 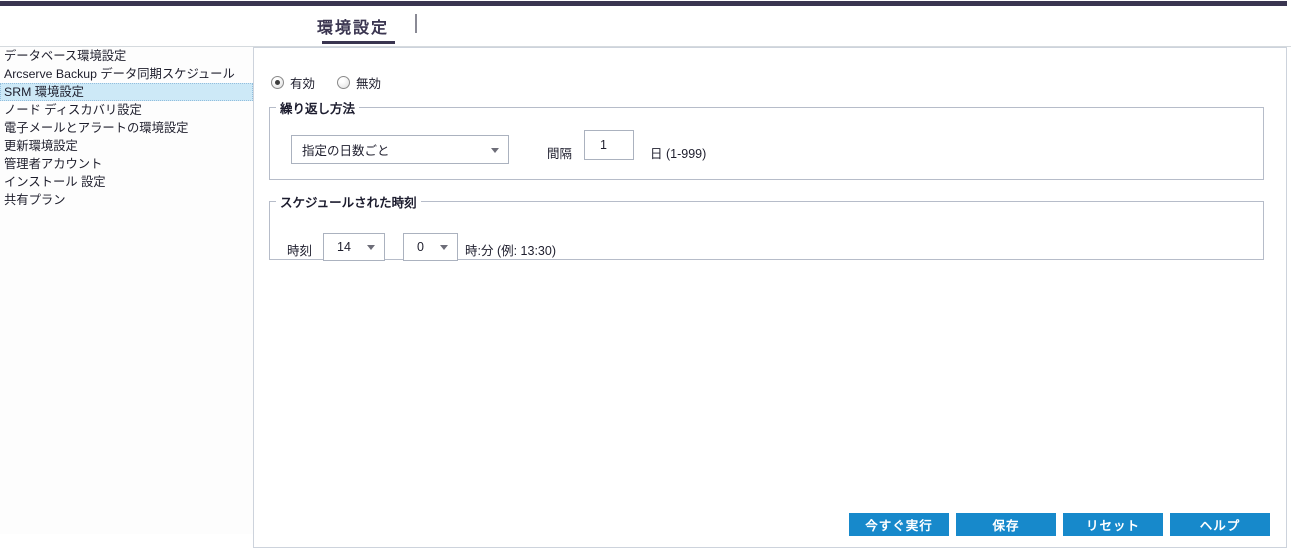 What do you see at coordinates (126, 110) in the screenshot?
I see `sidebar-item-node-discovery-settings: ノード ディスカバリ設定` at bounding box center [126, 110].